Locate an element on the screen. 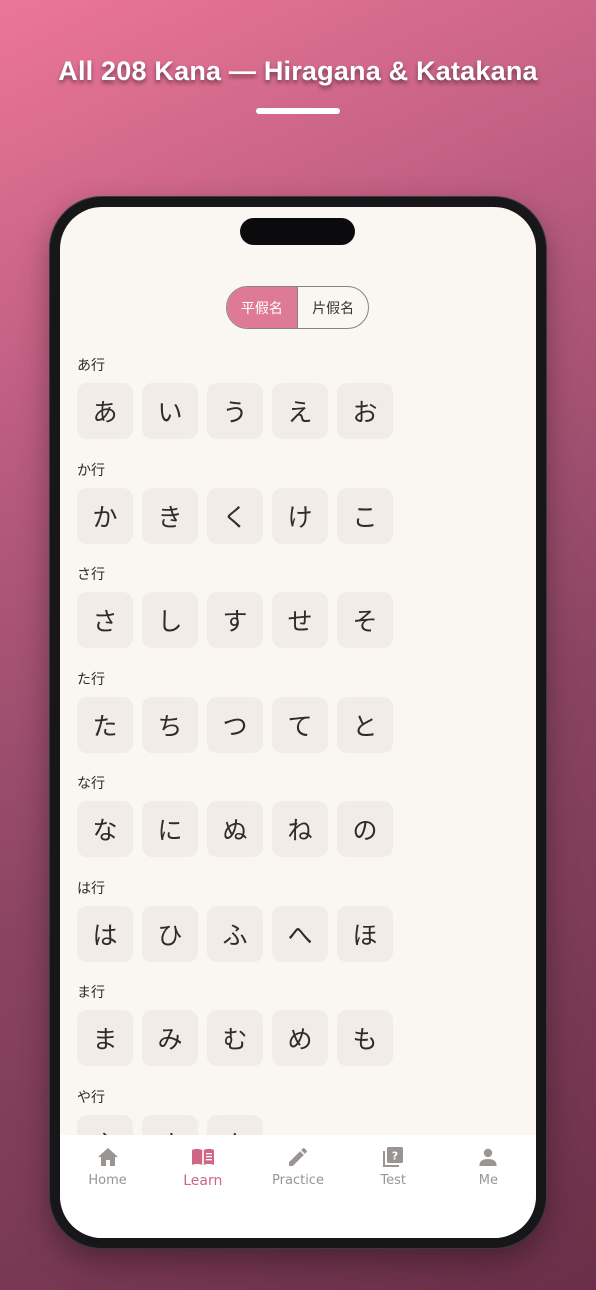 Image resolution: width=596 pixels, height=1290 pixels. kana-cell: う is located at coordinates (235, 411).